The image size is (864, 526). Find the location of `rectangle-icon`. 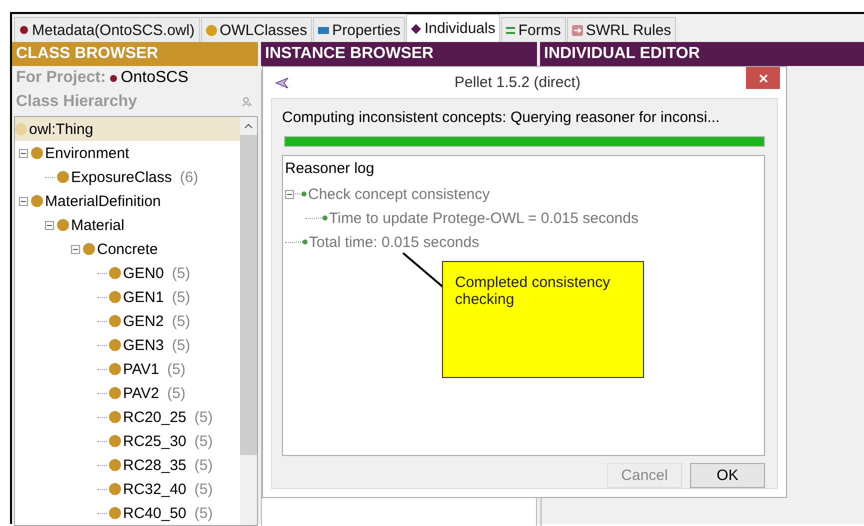

rectangle-icon is located at coordinates (324, 30).